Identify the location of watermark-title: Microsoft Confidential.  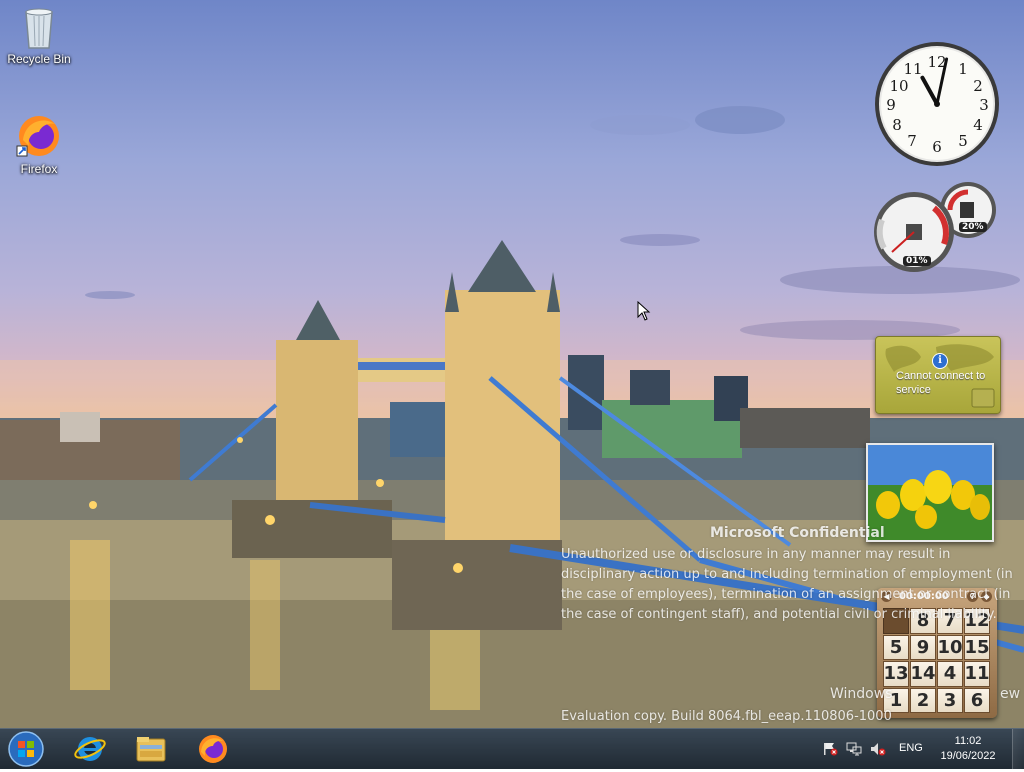
(797, 533).